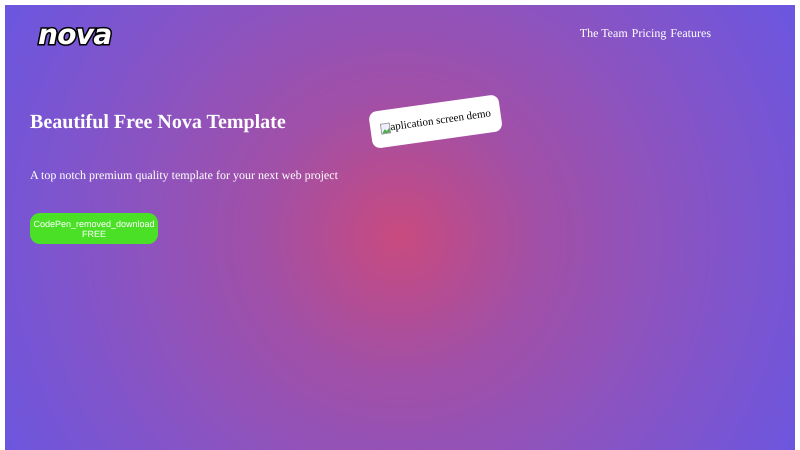  What do you see at coordinates (386, 128) in the screenshot?
I see `broken-image-icon` at bounding box center [386, 128].